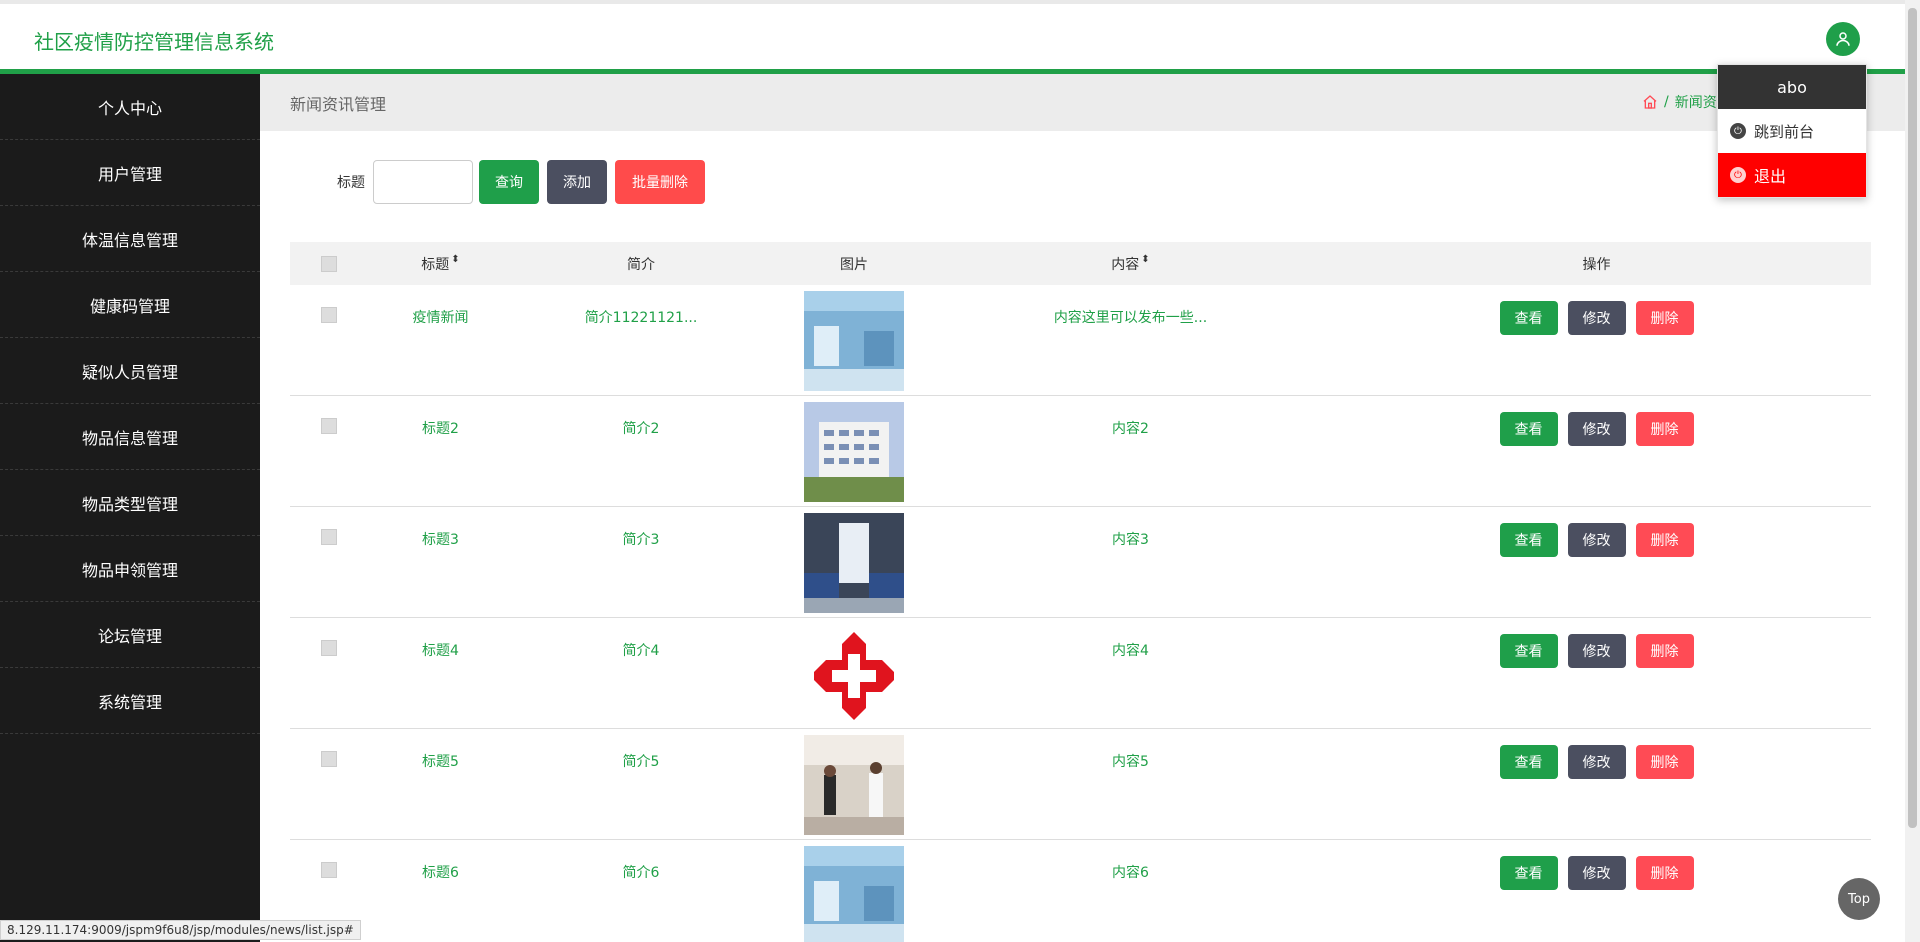  I want to click on header: 社区疫情防控管理信息系统, so click(952, 37).